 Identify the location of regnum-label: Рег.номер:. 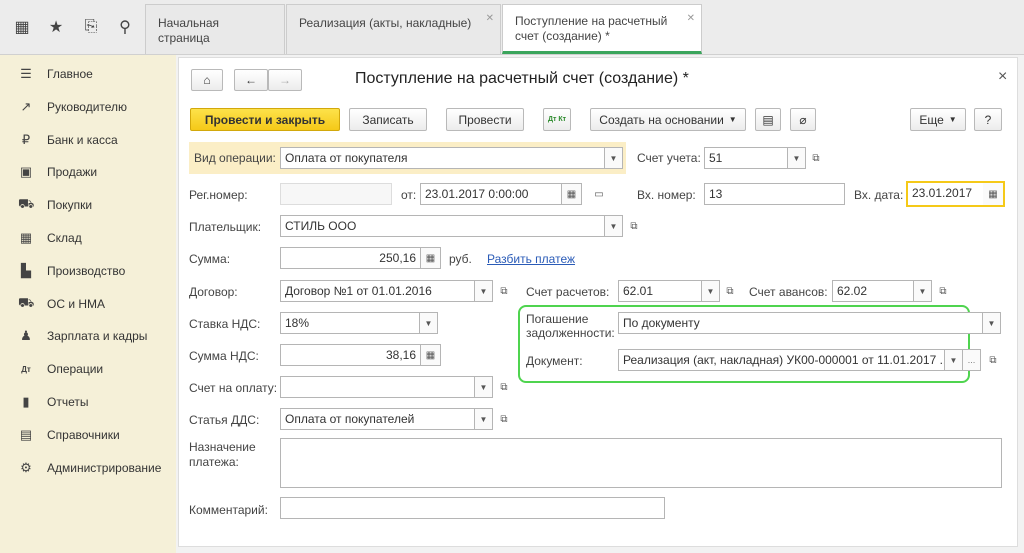
(218, 195).